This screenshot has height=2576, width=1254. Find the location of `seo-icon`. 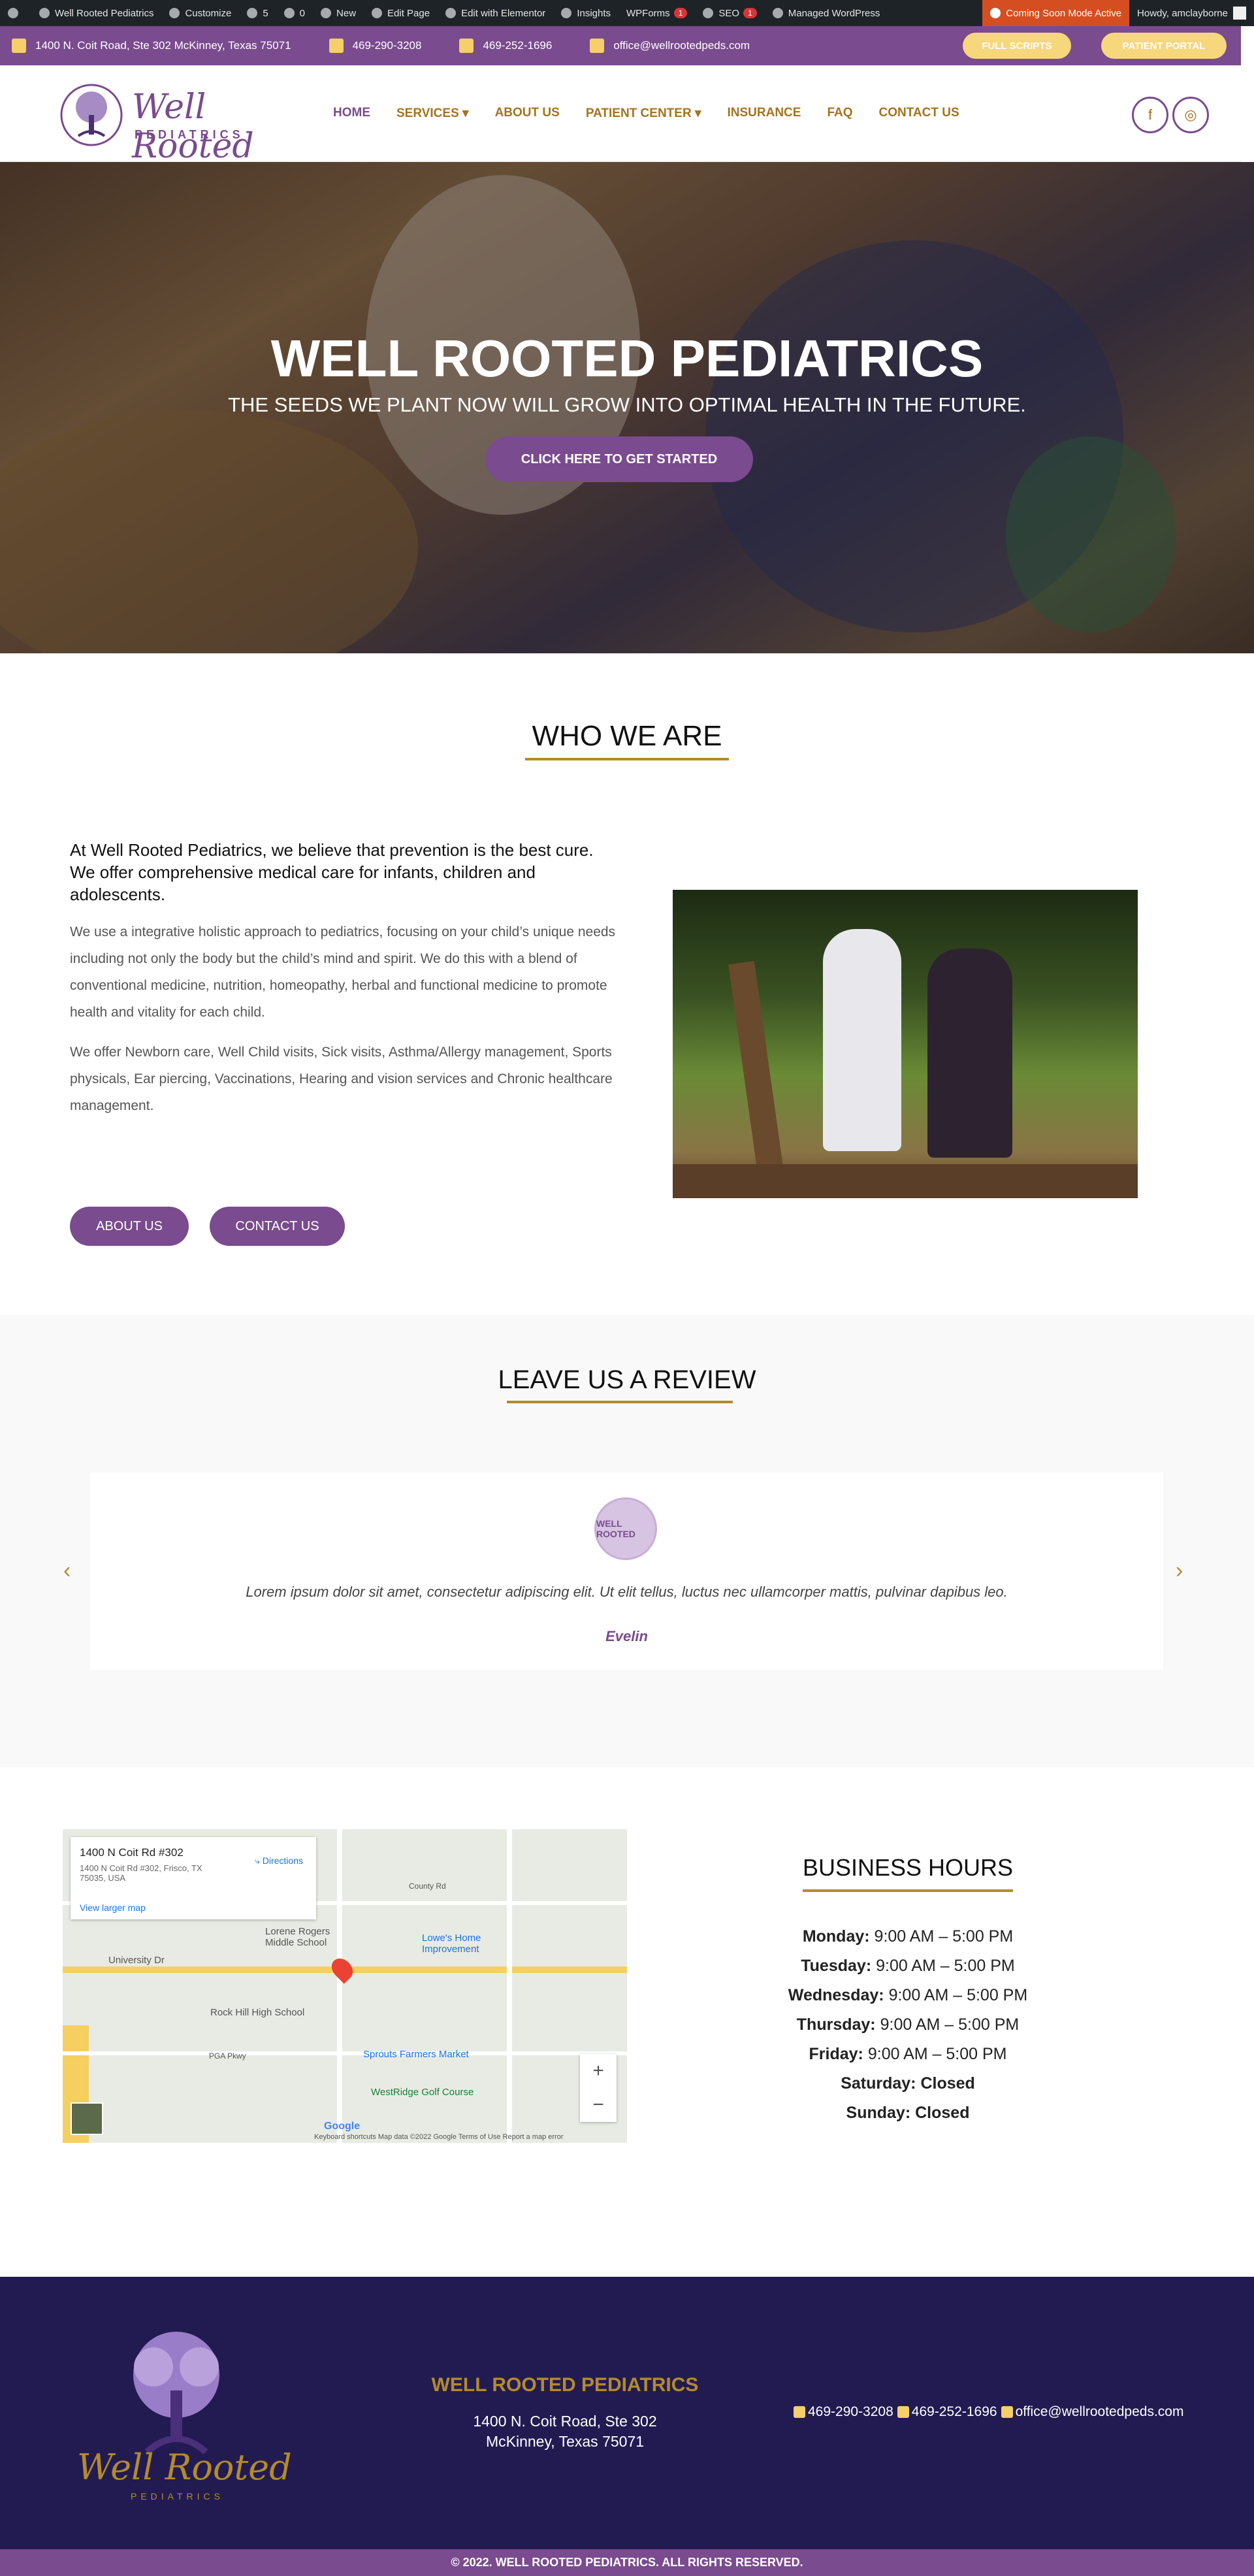

seo-icon is located at coordinates (708, 13).